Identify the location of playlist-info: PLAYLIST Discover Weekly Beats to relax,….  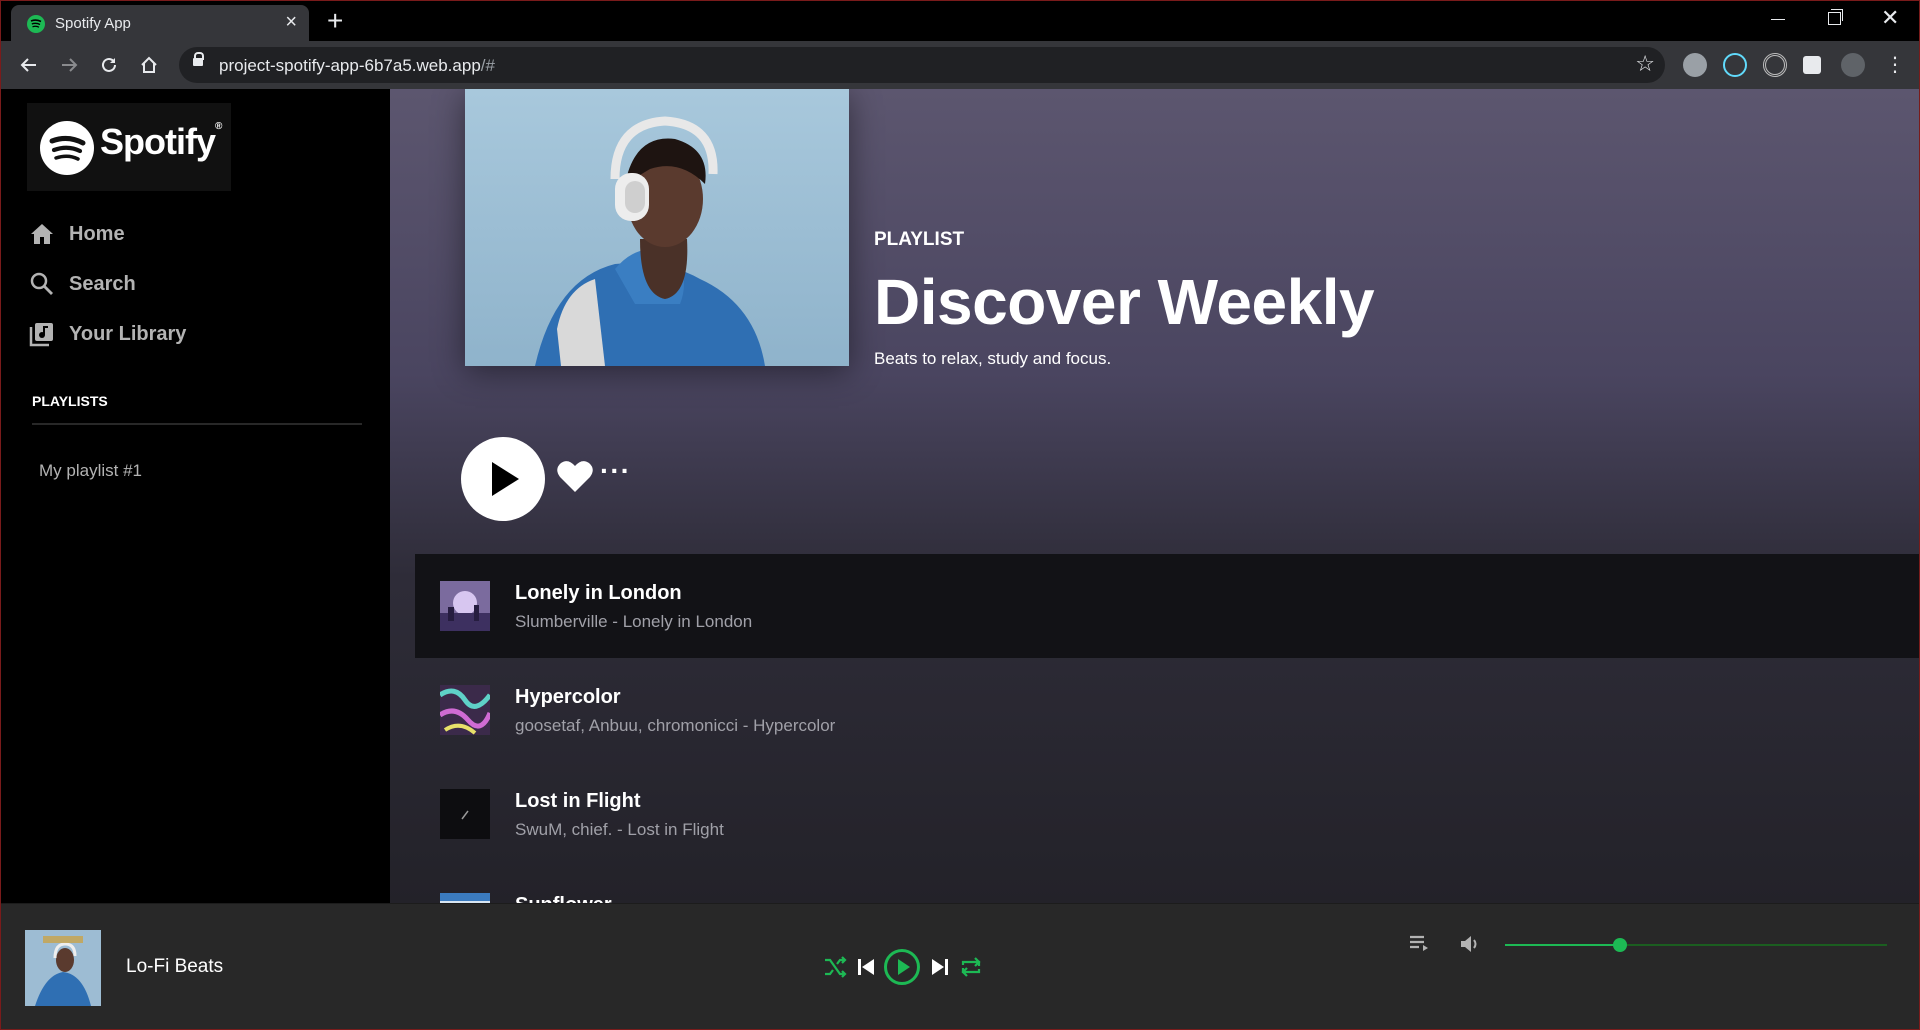
(1124, 299).